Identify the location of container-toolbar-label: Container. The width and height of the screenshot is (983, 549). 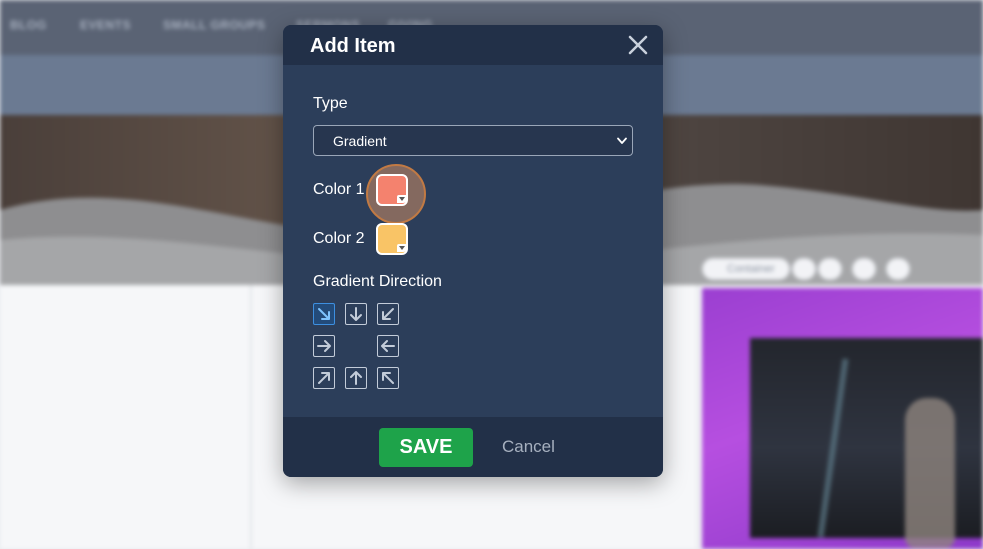
(746, 269).